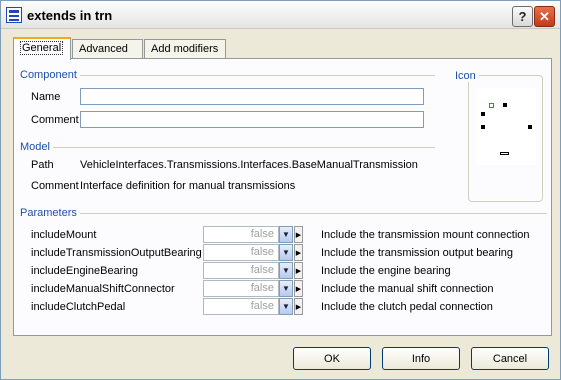 Image resolution: width=561 pixels, height=380 pixels. I want to click on info-button: Info, so click(421, 358).